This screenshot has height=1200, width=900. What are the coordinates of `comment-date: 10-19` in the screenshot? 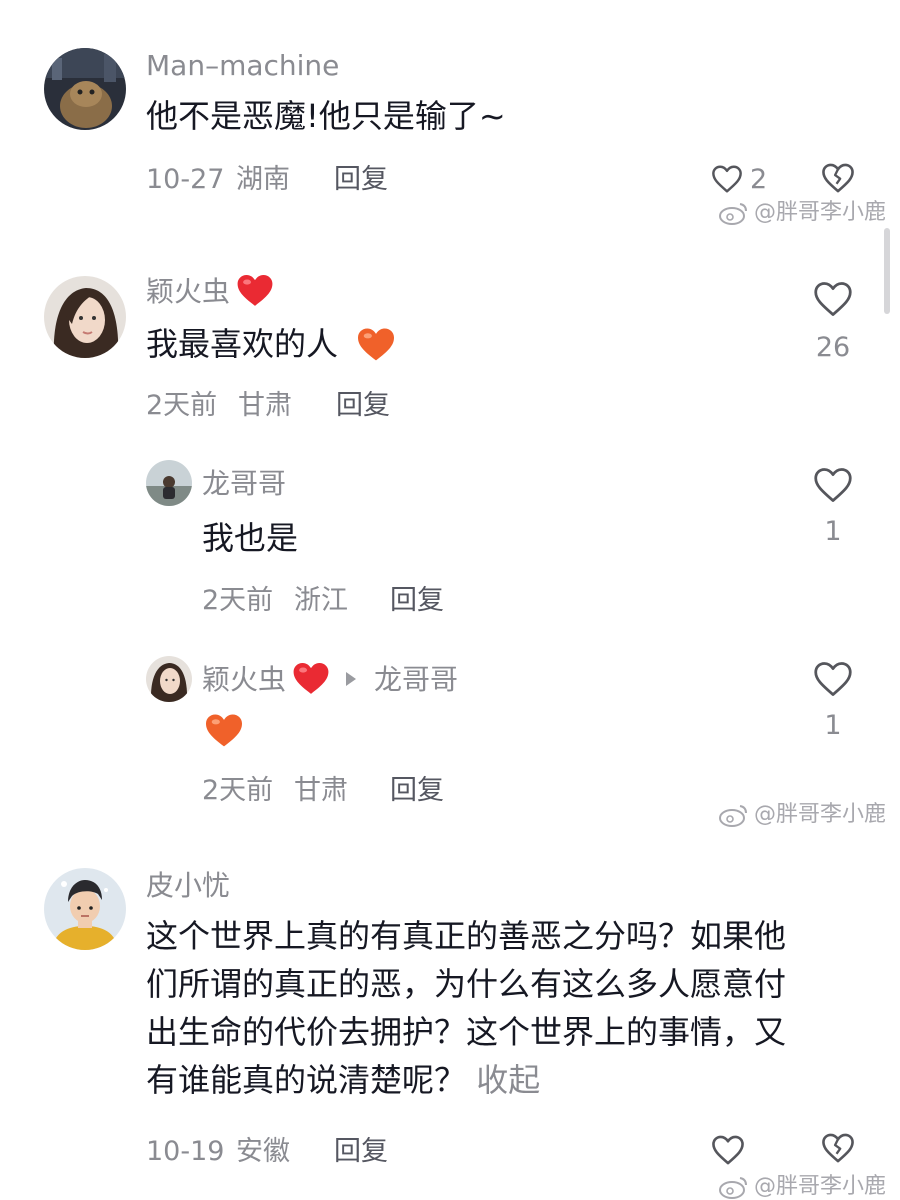 It's located at (185, 1151).